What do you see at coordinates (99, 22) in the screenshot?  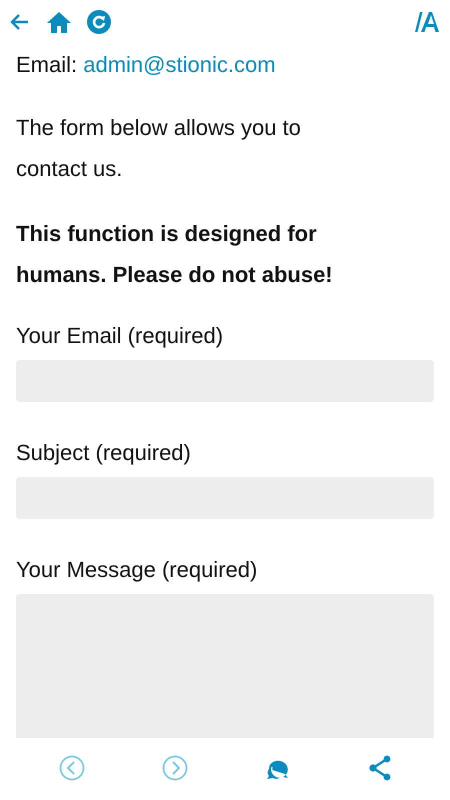 I see `refresh-icon` at bounding box center [99, 22].